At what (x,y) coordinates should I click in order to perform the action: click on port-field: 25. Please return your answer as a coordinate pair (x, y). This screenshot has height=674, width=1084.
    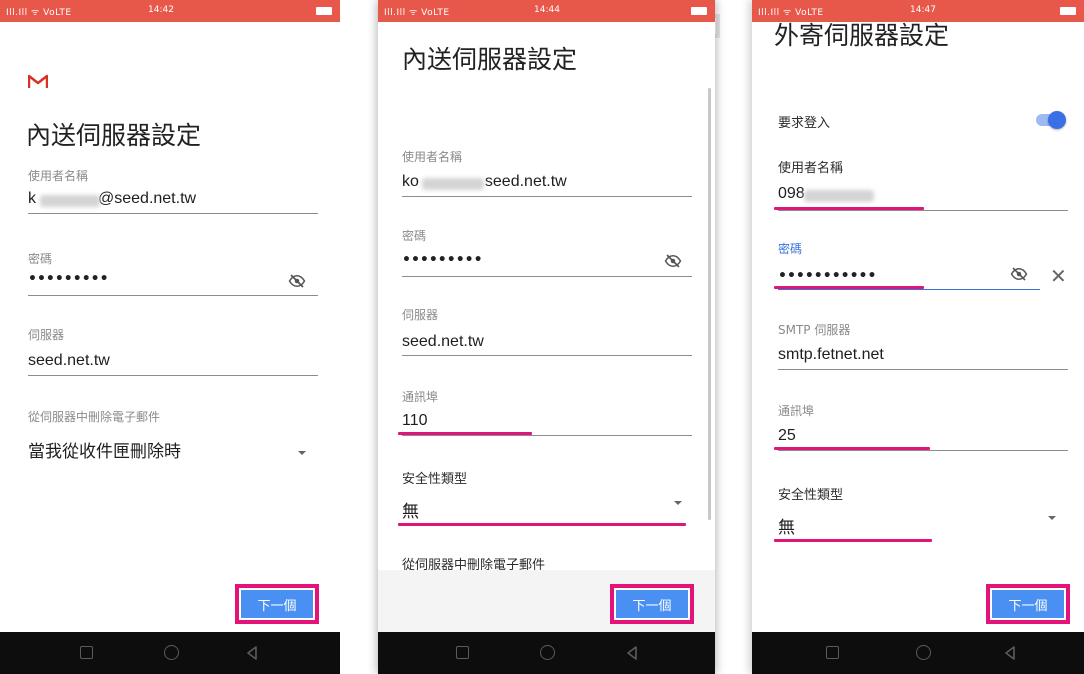
    Looking at the image, I should click on (787, 436).